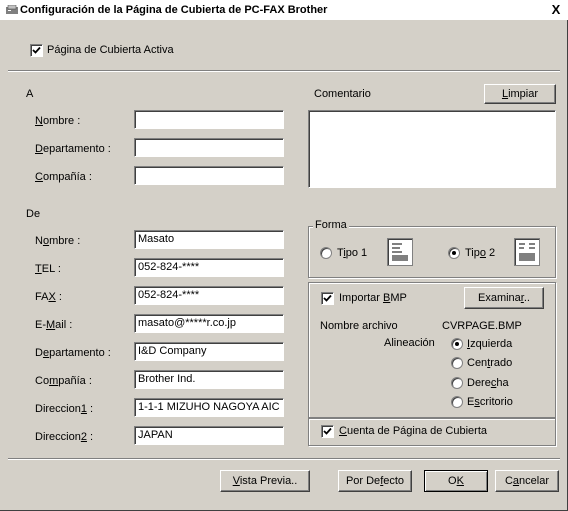 The height and width of the screenshot is (511, 568). What do you see at coordinates (375, 481) in the screenshot?
I see `default-button: Por Defecto` at bounding box center [375, 481].